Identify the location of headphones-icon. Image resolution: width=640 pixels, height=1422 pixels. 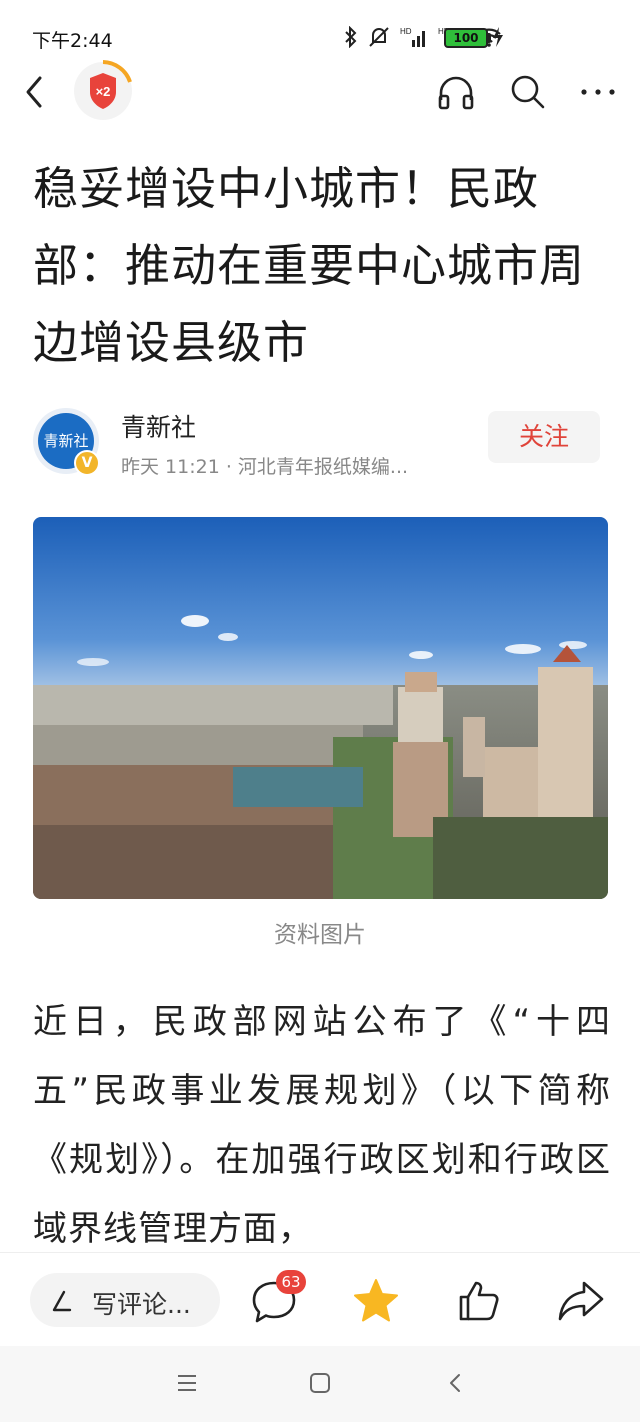
(456, 93).